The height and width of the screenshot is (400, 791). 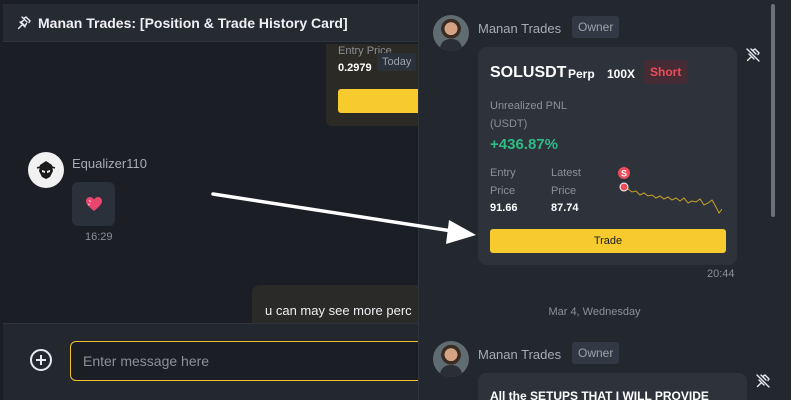 I want to click on message-text: All the SETUPS THAT I WILL PROVIDE, so click(x=599, y=394).